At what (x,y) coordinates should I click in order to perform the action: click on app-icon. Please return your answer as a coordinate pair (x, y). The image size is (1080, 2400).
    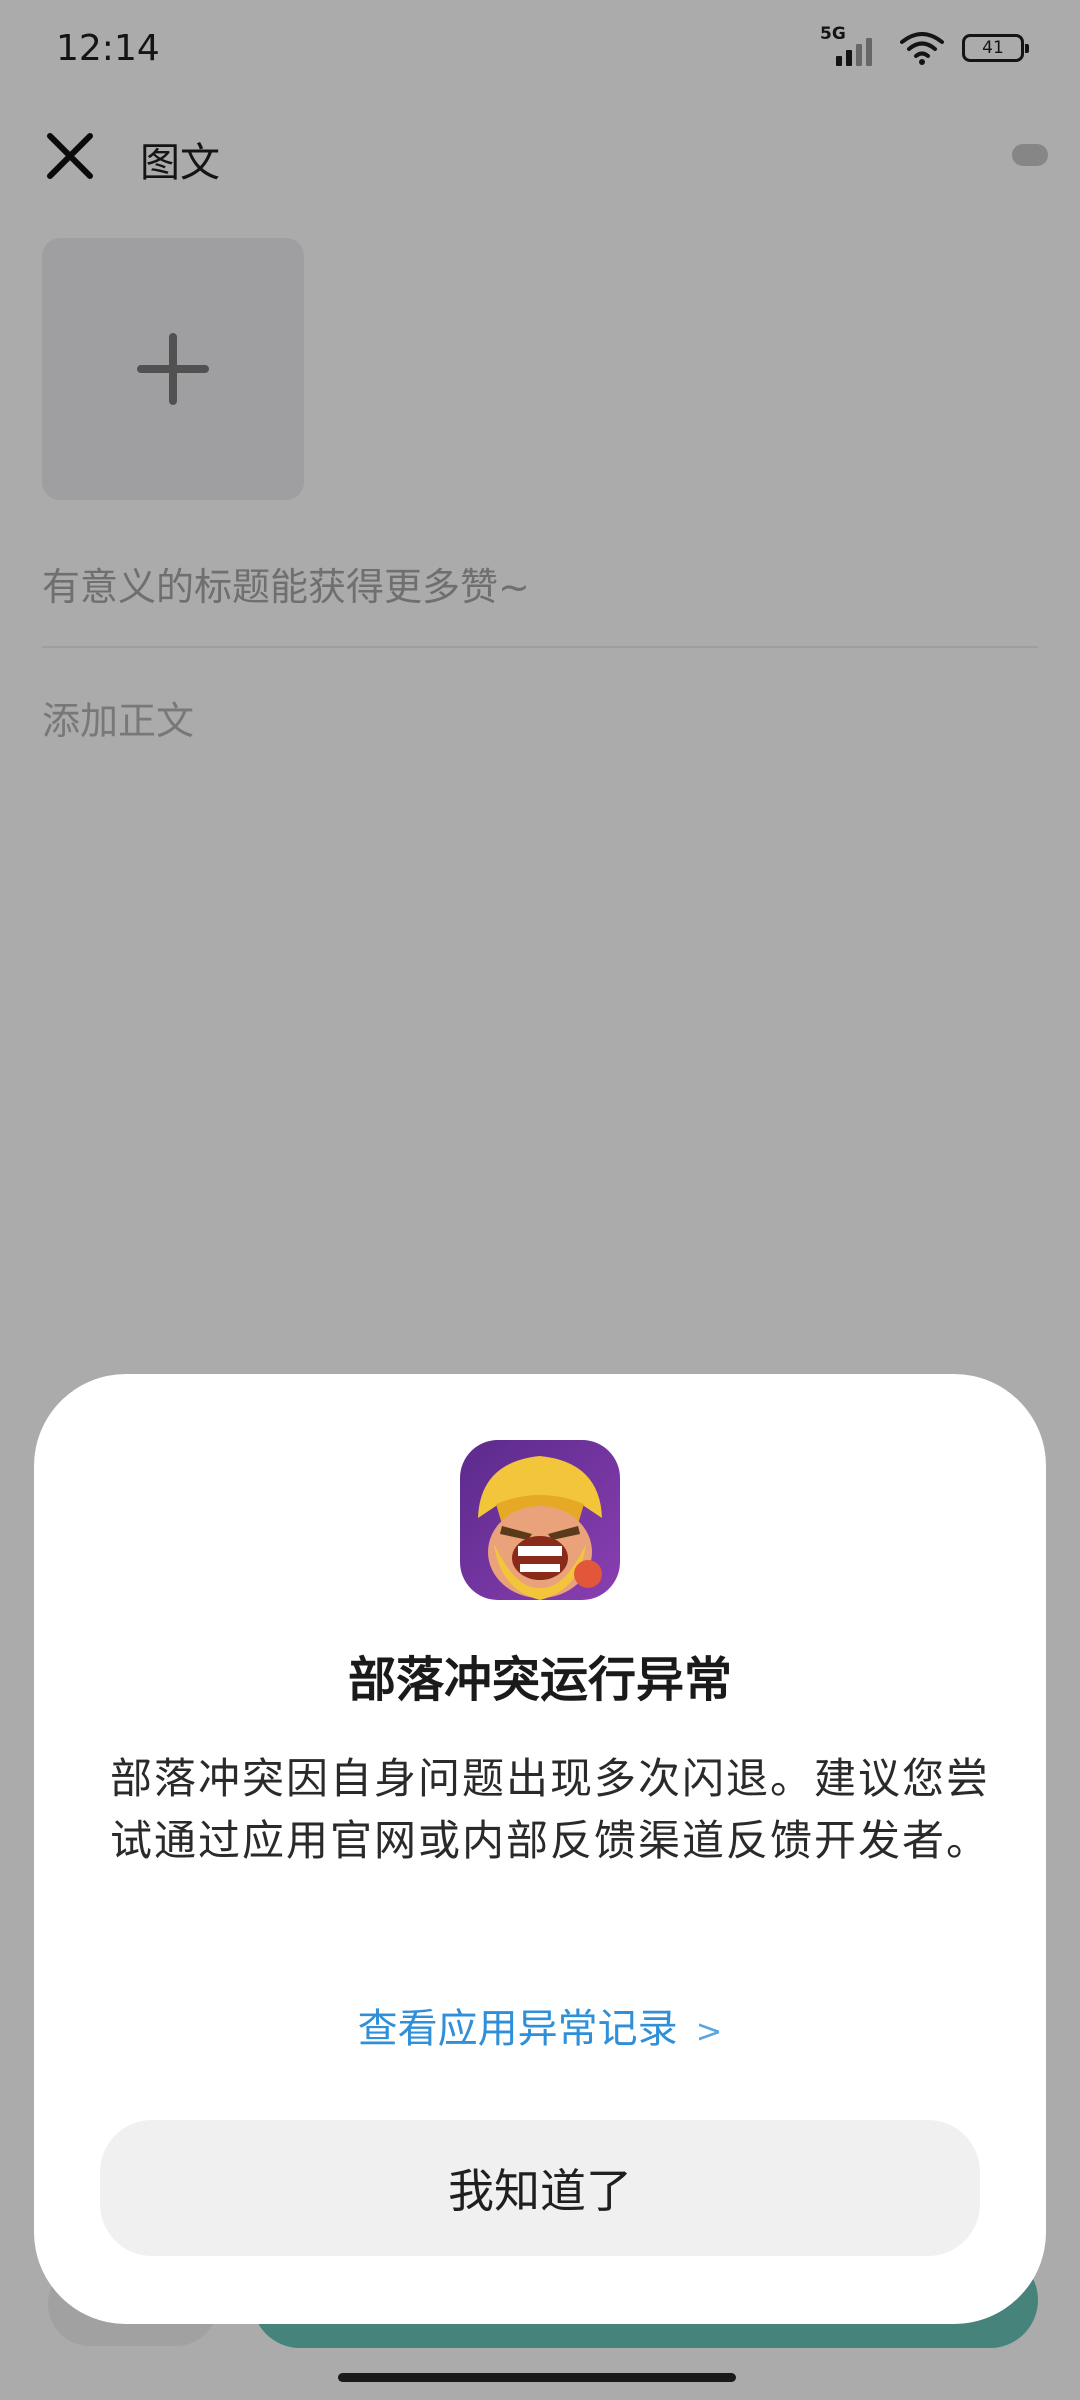
    Looking at the image, I should click on (540, 1520).